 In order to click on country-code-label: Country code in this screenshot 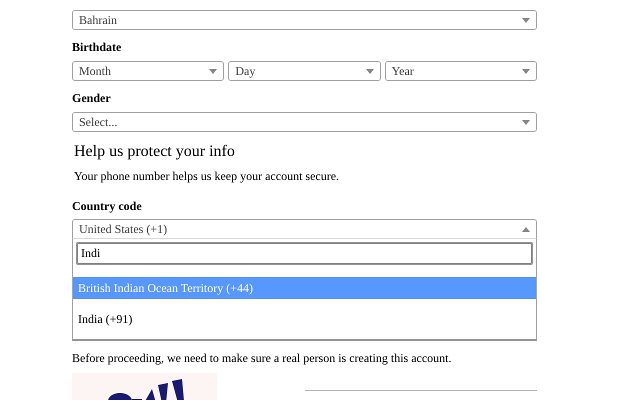, I will do `click(107, 206)`.